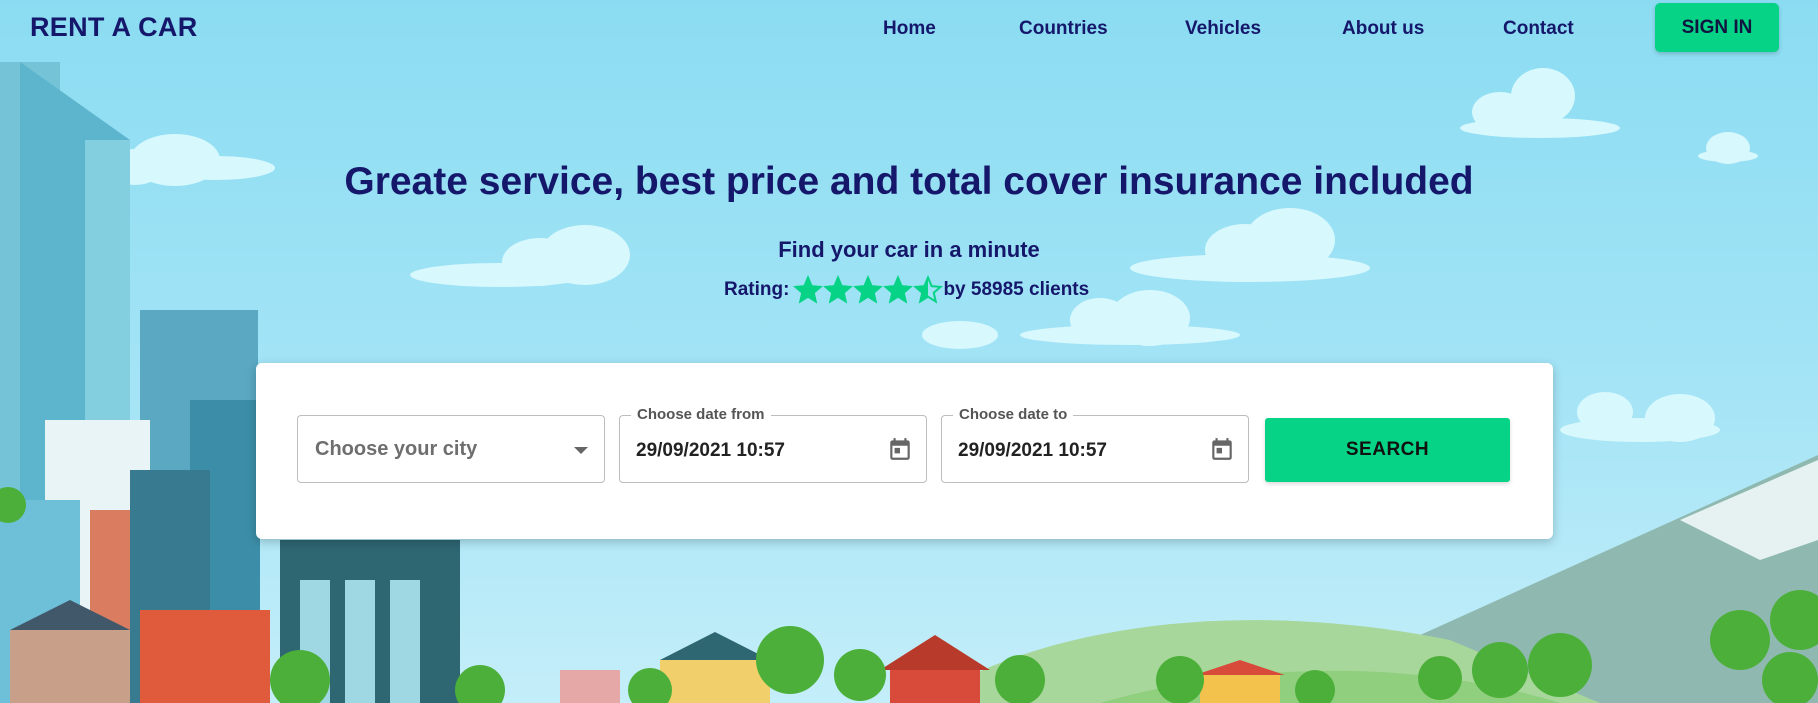 This screenshot has width=1818, height=703. I want to click on chevron-down-icon, so click(581, 450).